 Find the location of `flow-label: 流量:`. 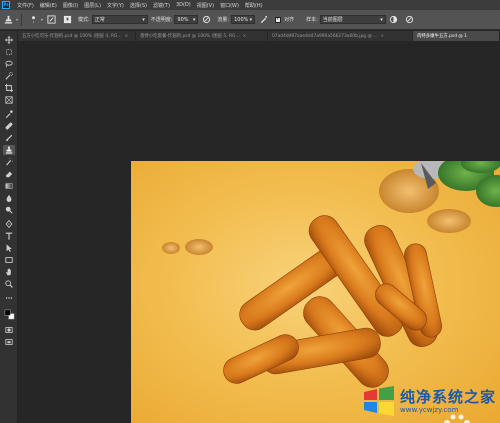

flow-label: 流量: is located at coordinates (223, 20).